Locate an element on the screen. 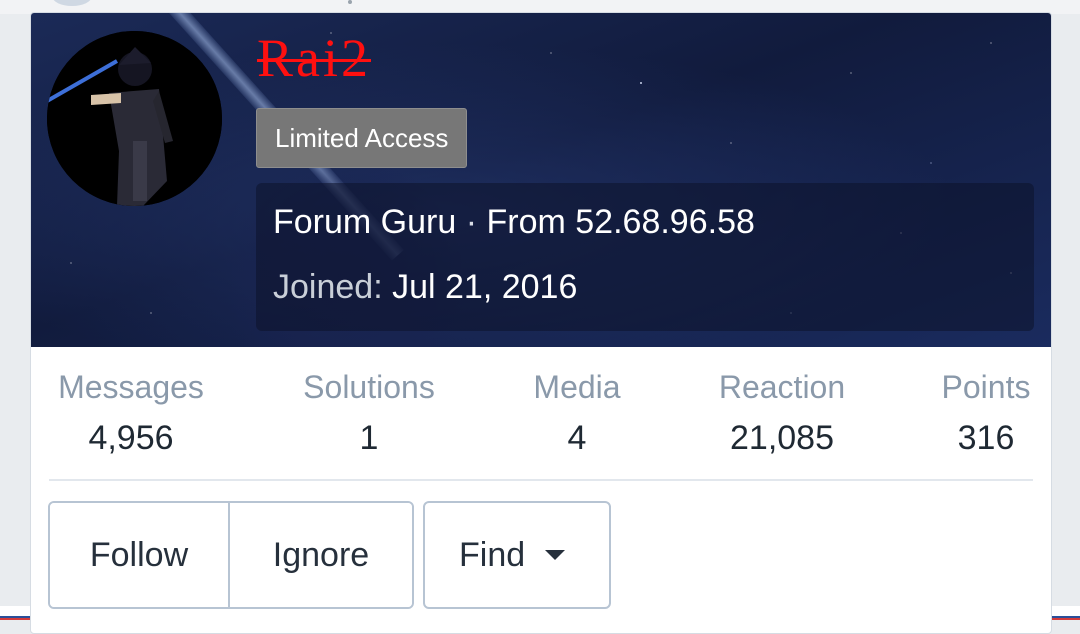  user-title: Forum Guru is located at coordinates (365, 222).